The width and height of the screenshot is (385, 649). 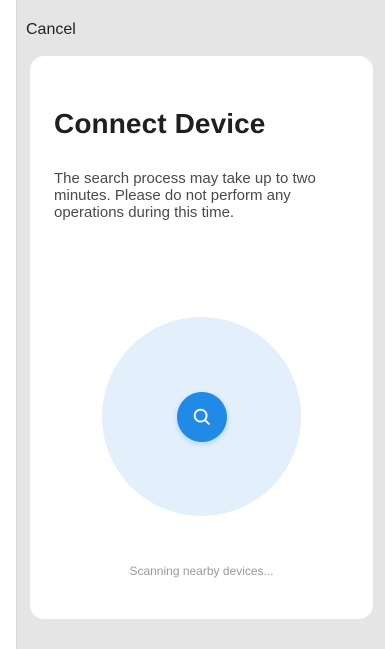 I want to click on search-button, so click(x=202, y=417).